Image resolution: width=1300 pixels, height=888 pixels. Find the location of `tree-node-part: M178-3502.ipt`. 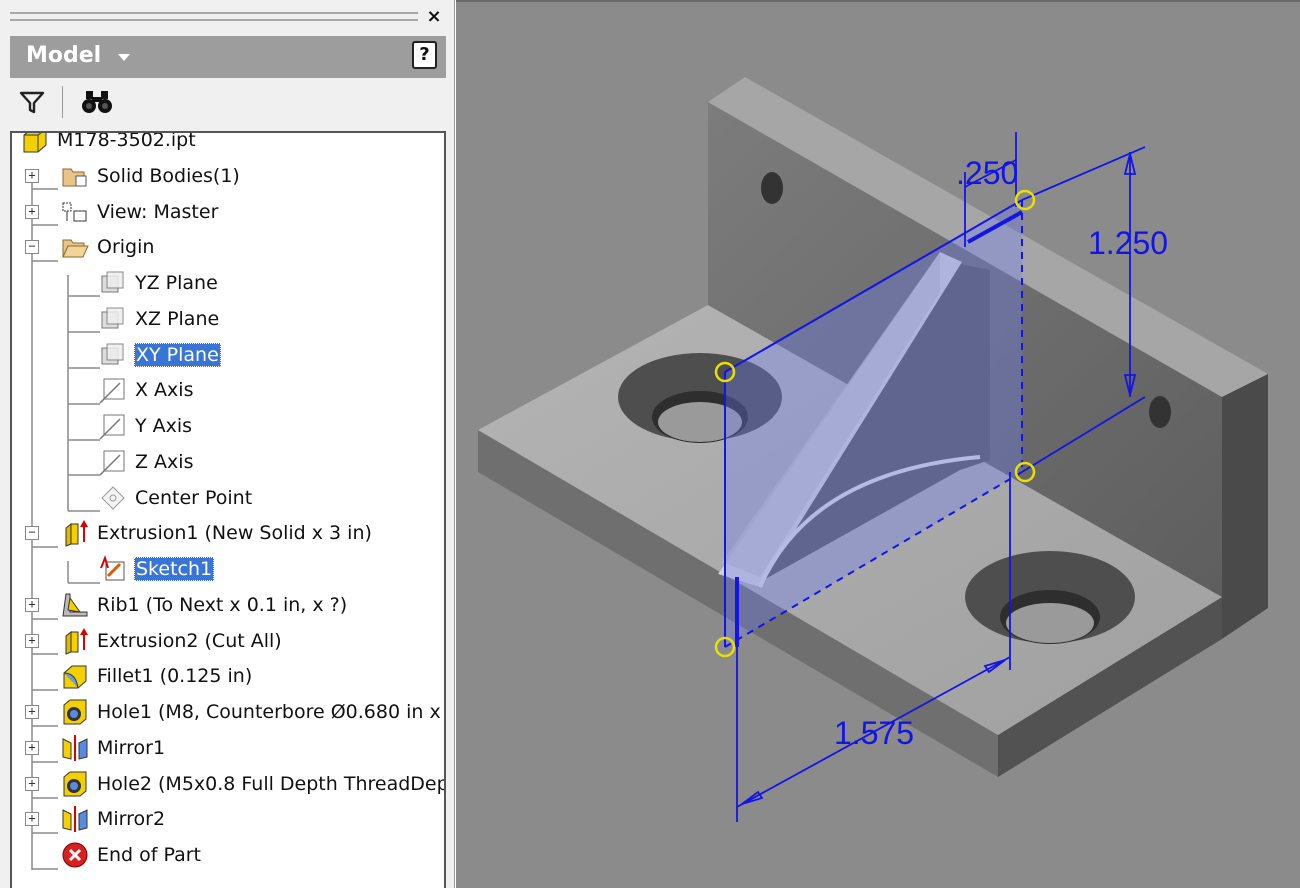

tree-node-part: M178-3502.ipt is located at coordinates (108, 143).